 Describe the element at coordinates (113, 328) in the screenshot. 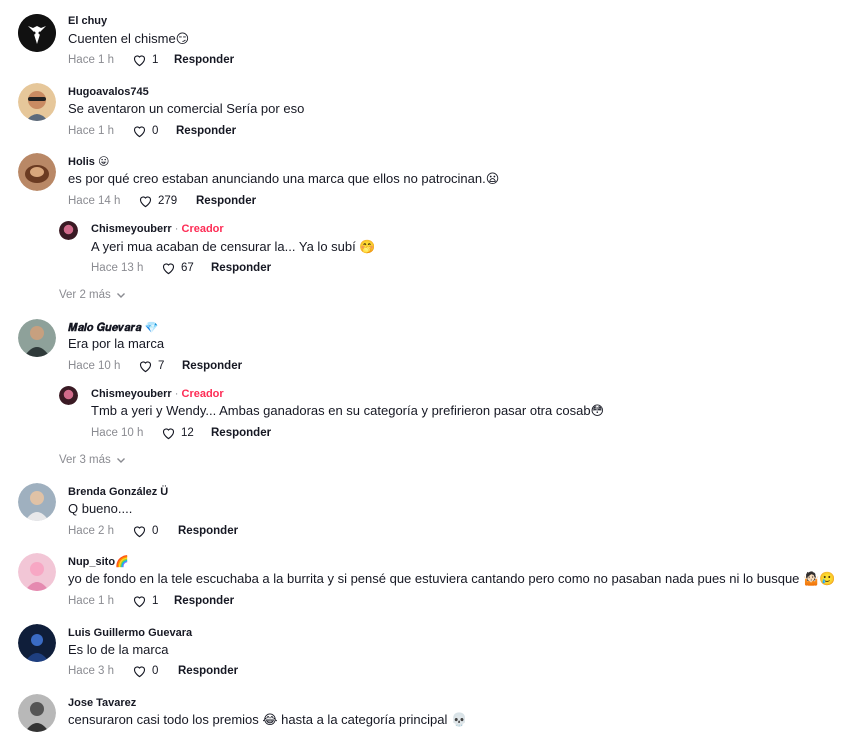

I see `comment-username: 𝑴𝒂𝒍𝒐 𝑮𝒖𝒆𝒗𝒂𝒓𝒂 💎` at that location.